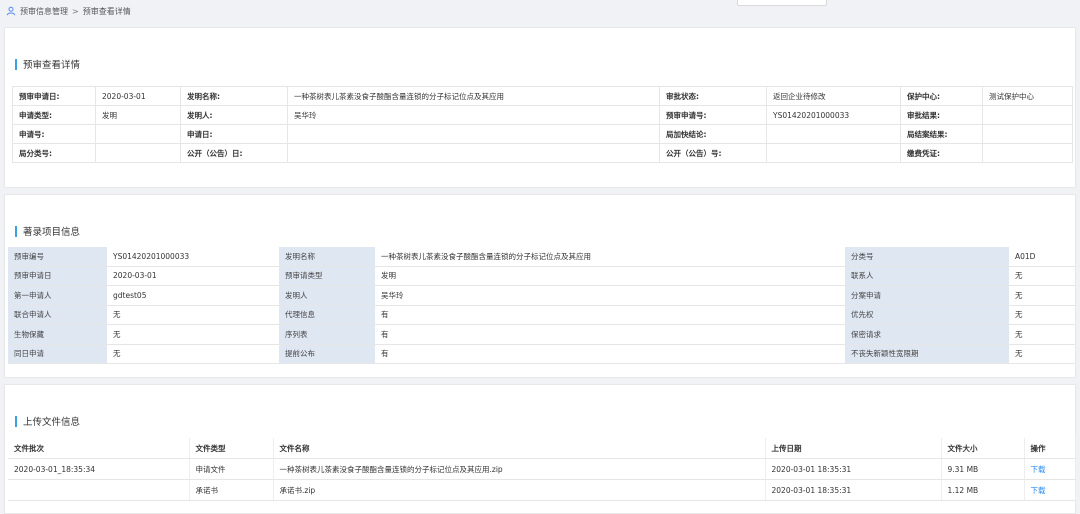  Describe the element at coordinates (713, 115) in the screenshot. I see `detail-label: 预审申请号:` at that location.